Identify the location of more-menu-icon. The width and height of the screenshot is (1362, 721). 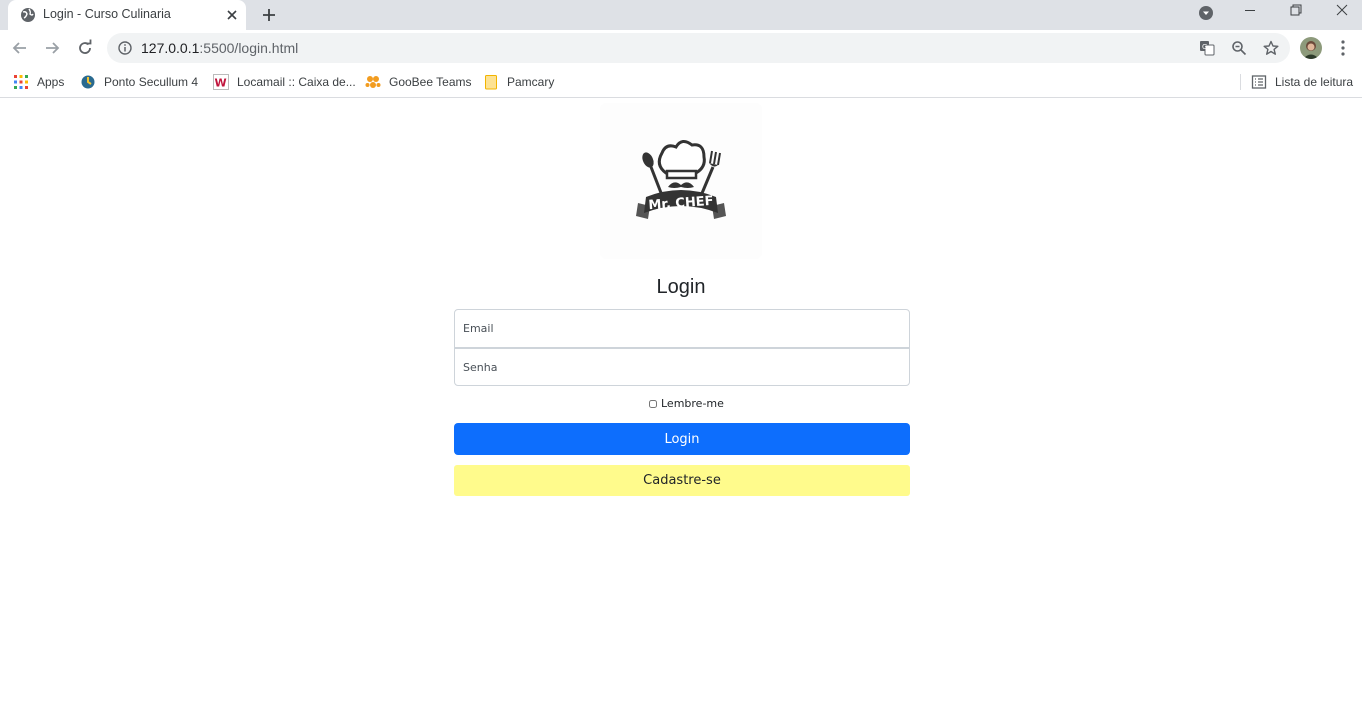
(1343, 48).